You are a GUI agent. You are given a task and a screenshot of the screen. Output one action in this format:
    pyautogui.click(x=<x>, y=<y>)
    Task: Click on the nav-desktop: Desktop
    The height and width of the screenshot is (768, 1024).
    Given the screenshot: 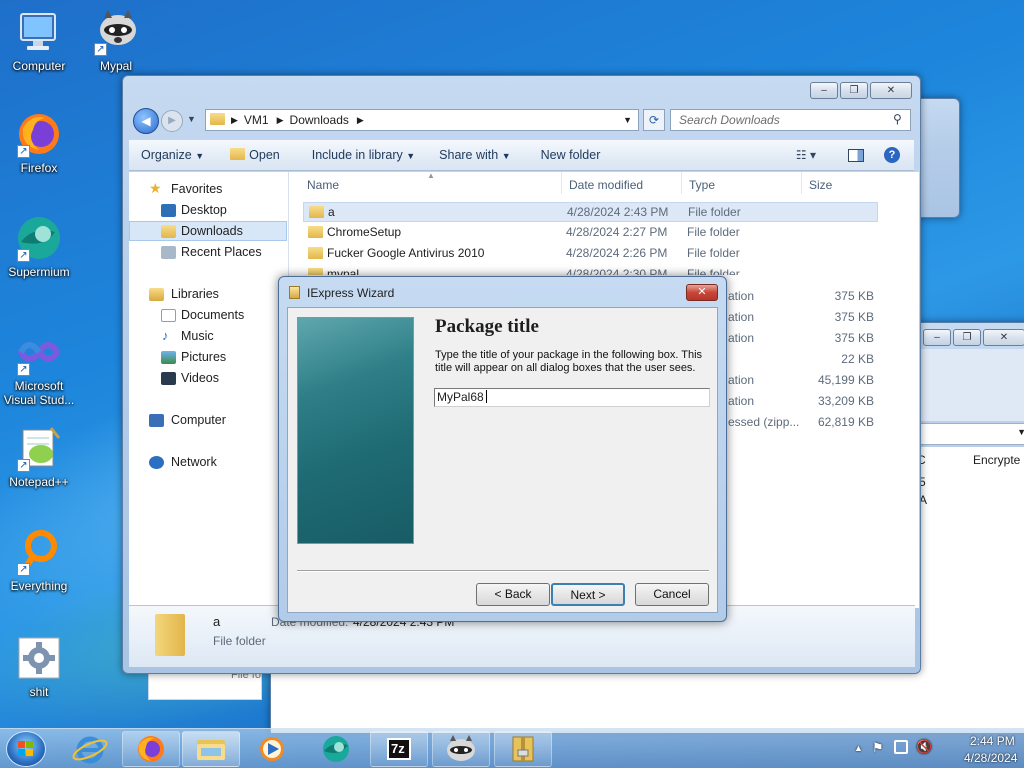 What is the action you would take?
    pyautogui.click(x=208, y=210)
    